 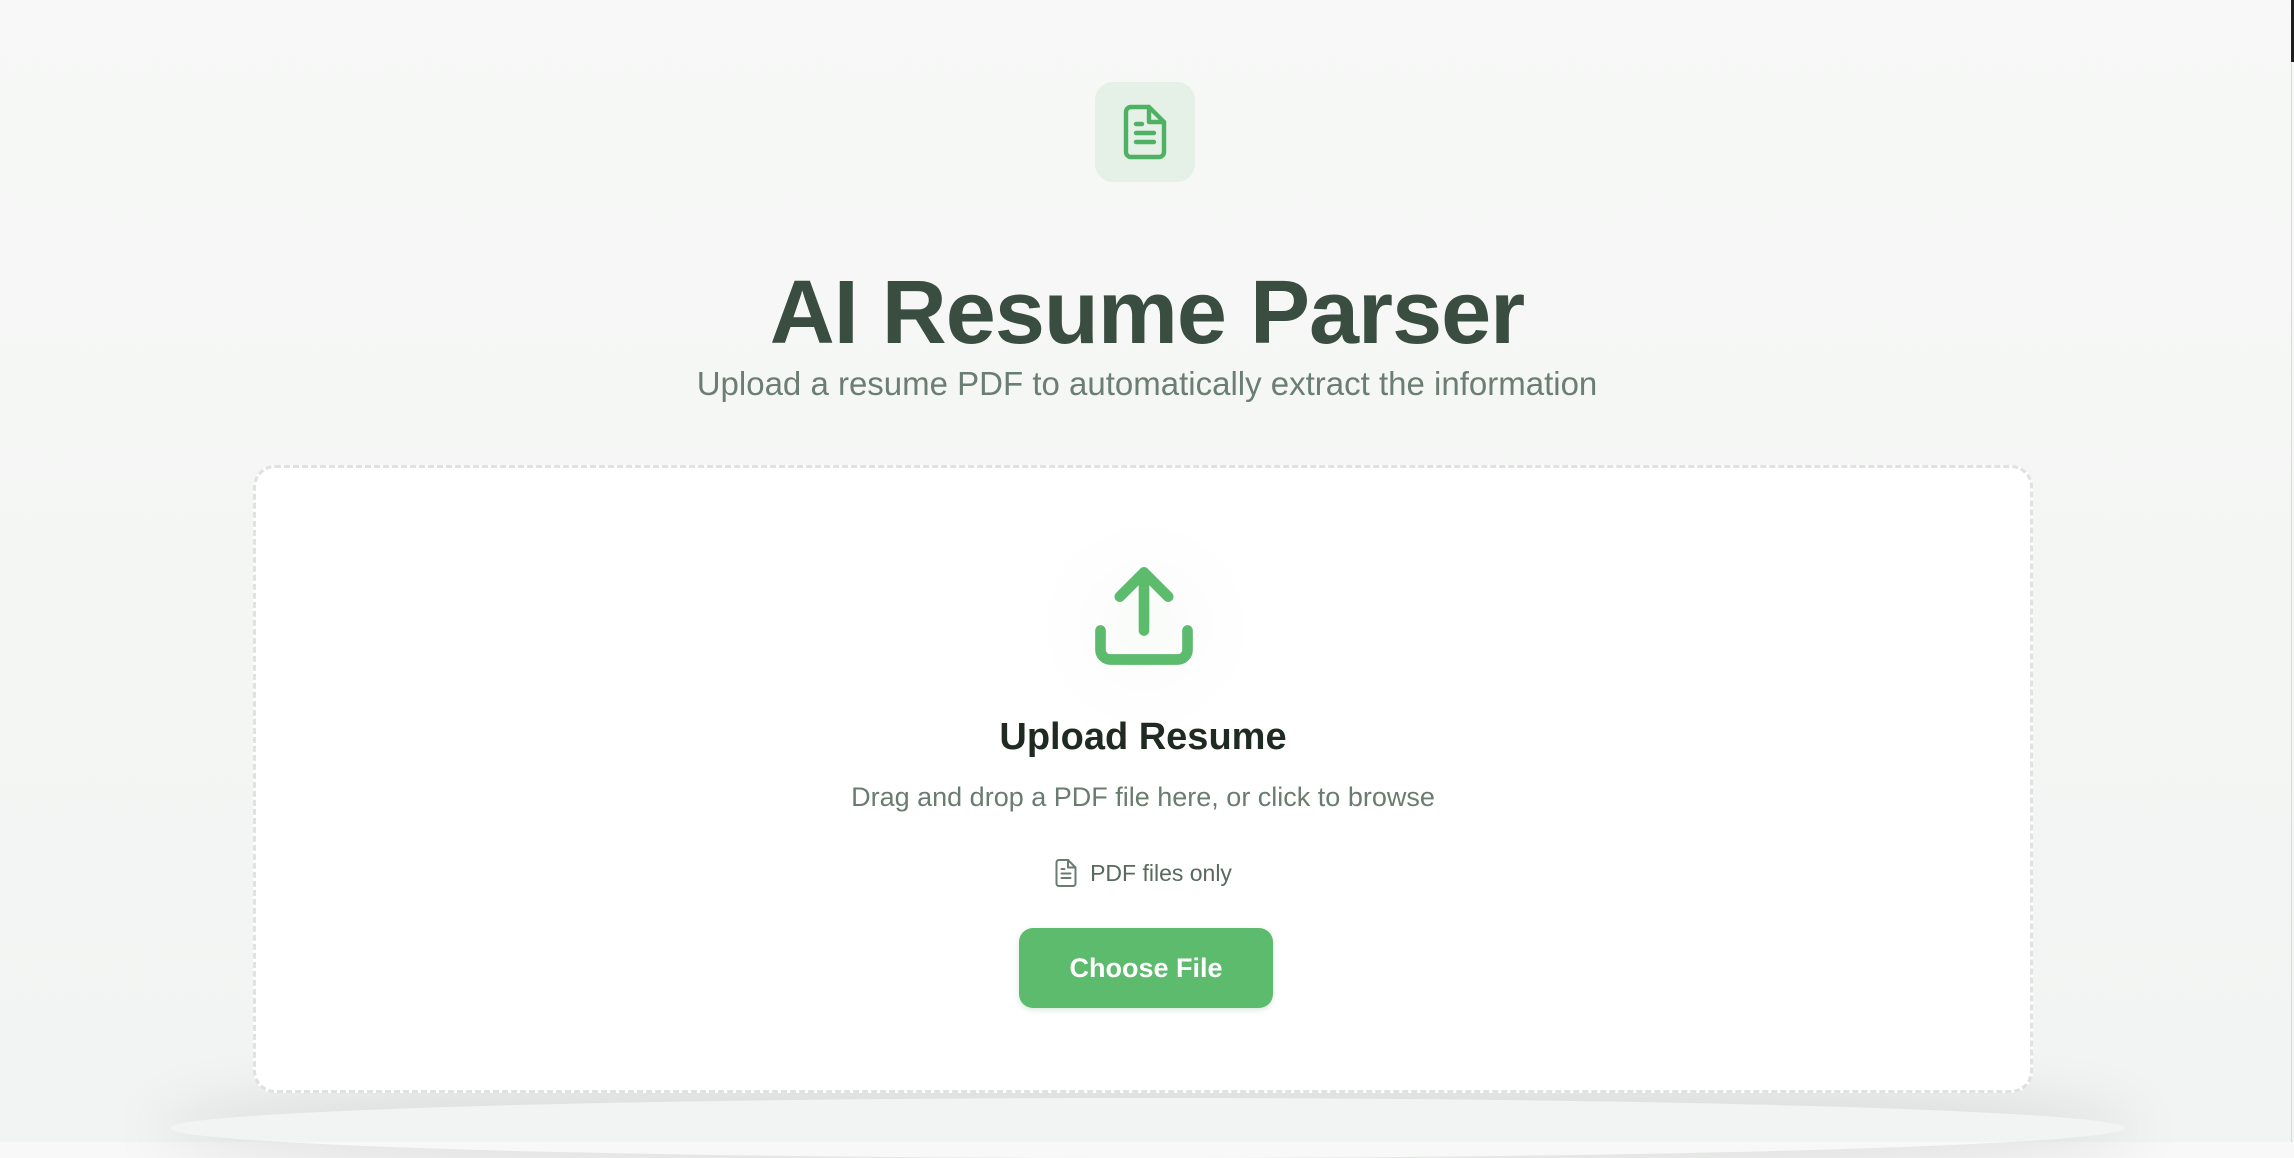 I want to click on choose-file-button: Choose File, so click(x=1146, y=968).